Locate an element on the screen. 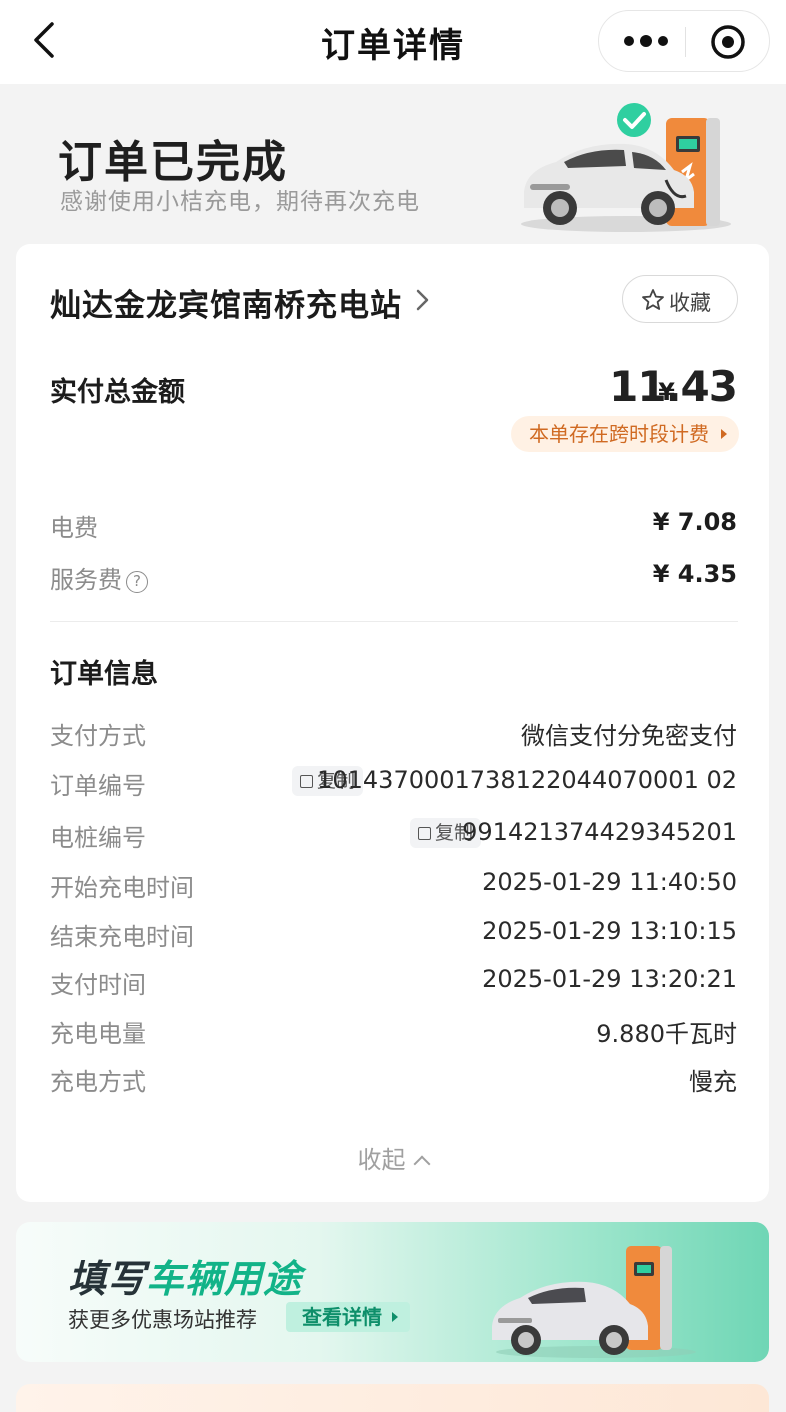 The image size is (786, 1412). info-label-start-time: 开始充电时间 is located at coordinates (122, 888).